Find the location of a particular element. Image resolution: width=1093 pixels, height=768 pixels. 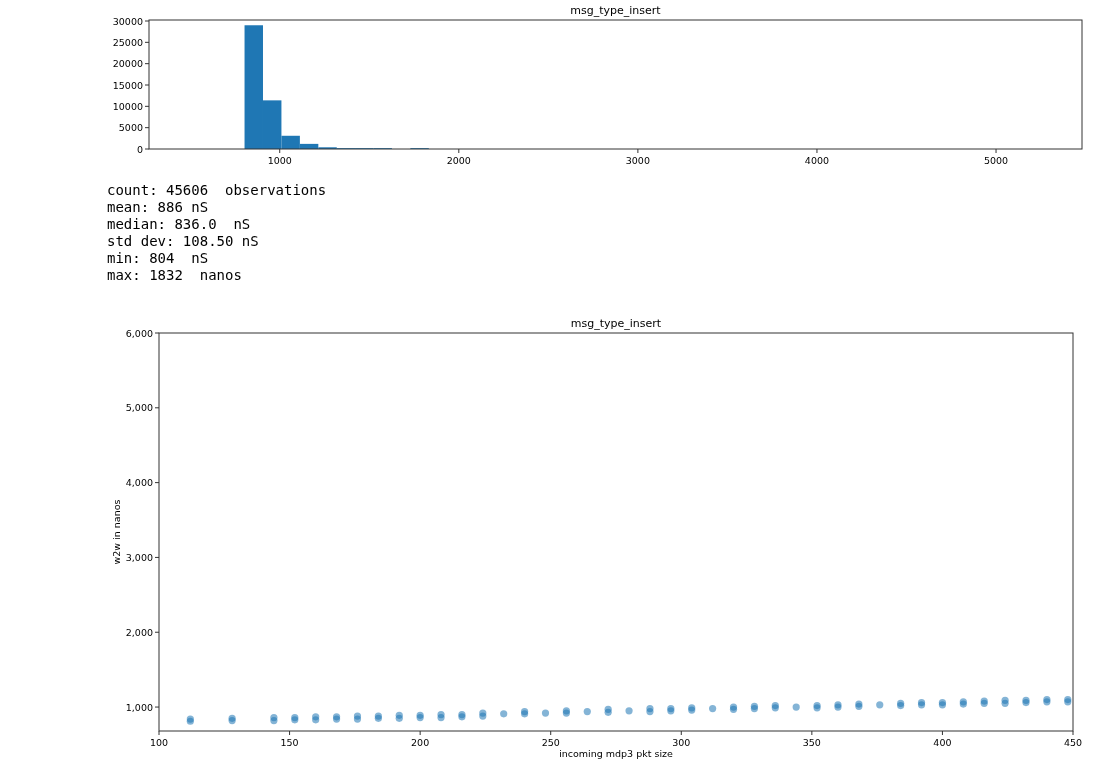

axis-tick-label: 30000 is located at coordinates (127, 21).